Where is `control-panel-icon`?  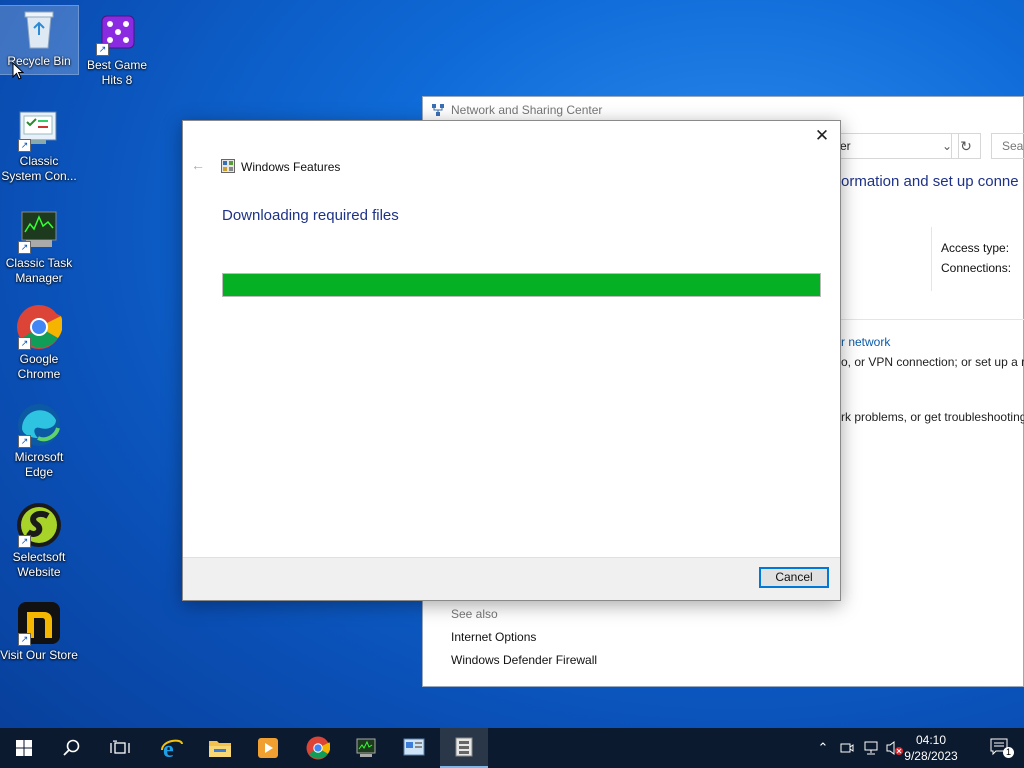
control-panel-icon is located at coordinates (414, 747).